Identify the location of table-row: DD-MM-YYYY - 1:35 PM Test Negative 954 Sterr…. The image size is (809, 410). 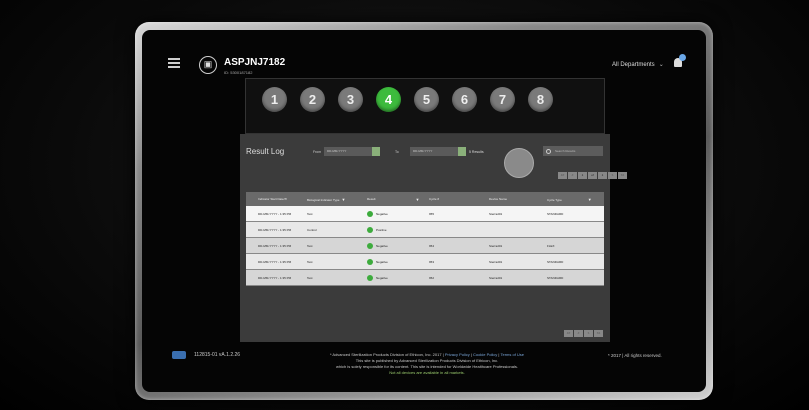
(425, 246).